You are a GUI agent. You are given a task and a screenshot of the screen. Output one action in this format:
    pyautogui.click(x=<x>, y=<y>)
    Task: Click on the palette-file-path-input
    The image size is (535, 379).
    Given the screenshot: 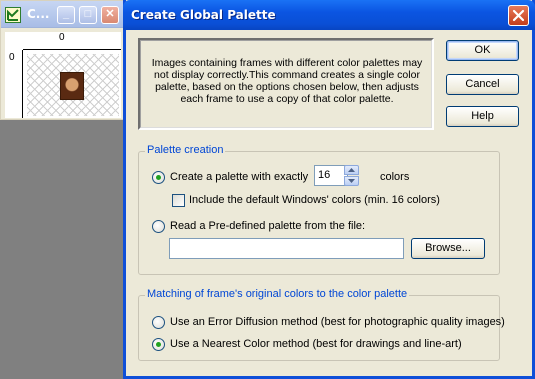 What is the action you would take?
    pyautogui.click(x=286, y=248)
    